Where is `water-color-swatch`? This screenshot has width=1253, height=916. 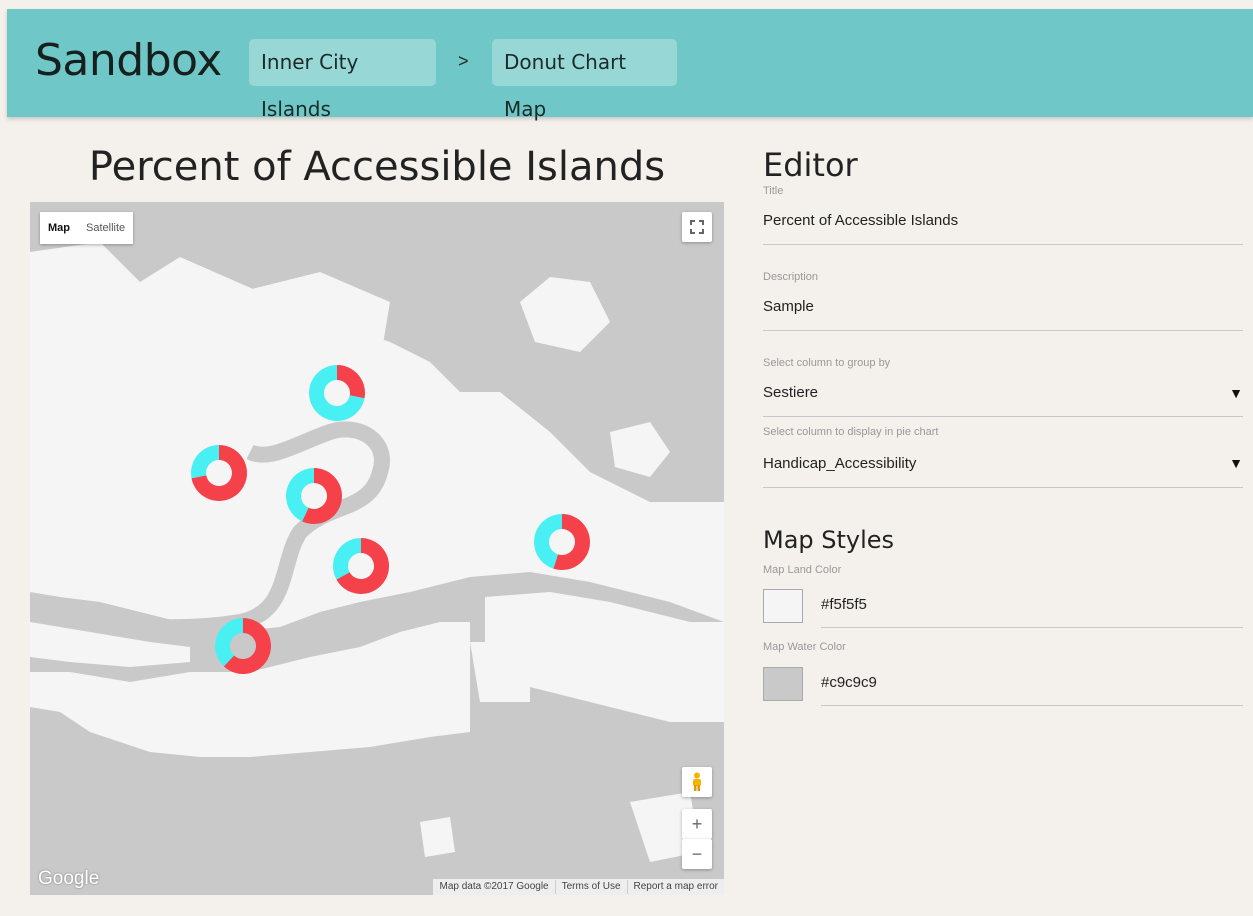 water-color-swatch is located at coordinates (783, 684).